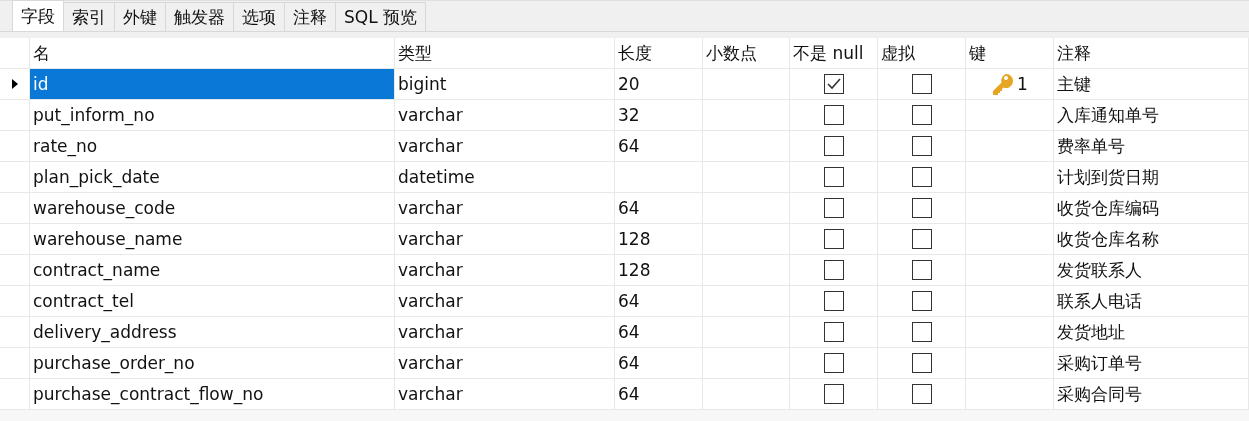 The image size is (1249, 421). I want to click on table-cell: 联系人电话, so click(1151, 301).